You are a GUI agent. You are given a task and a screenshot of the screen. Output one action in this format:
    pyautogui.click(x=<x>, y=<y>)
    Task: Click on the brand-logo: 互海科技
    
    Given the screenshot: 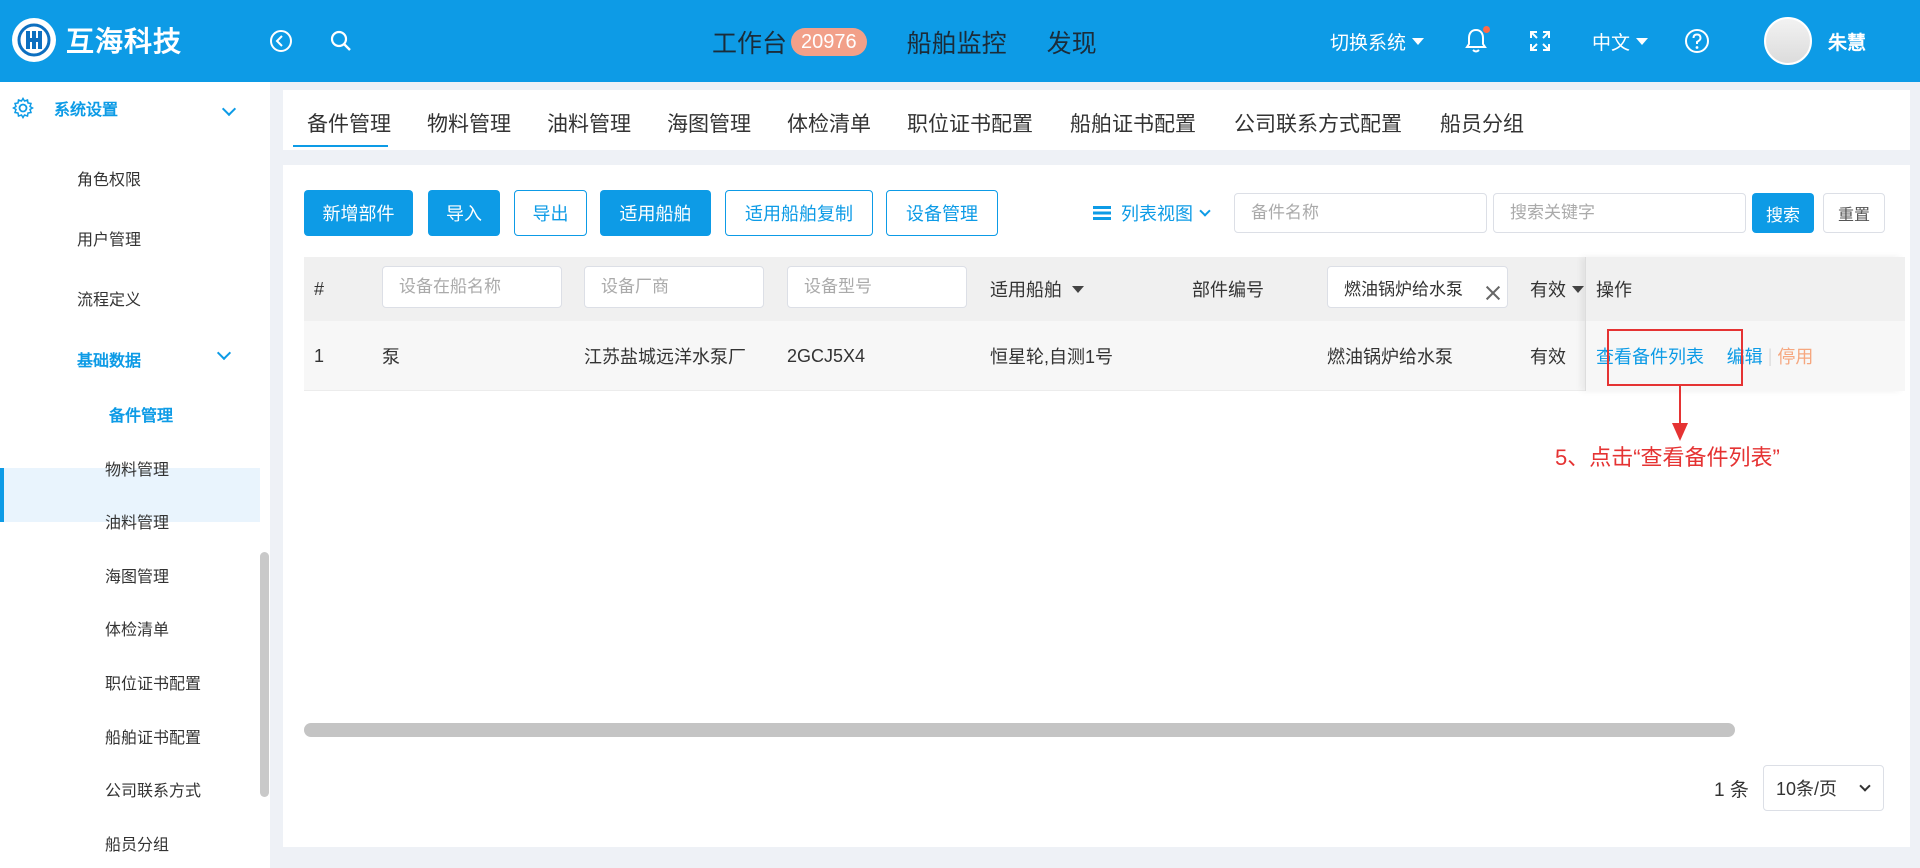 What is the action you would take?
    pyautogui.click(x=97, y=40)
    